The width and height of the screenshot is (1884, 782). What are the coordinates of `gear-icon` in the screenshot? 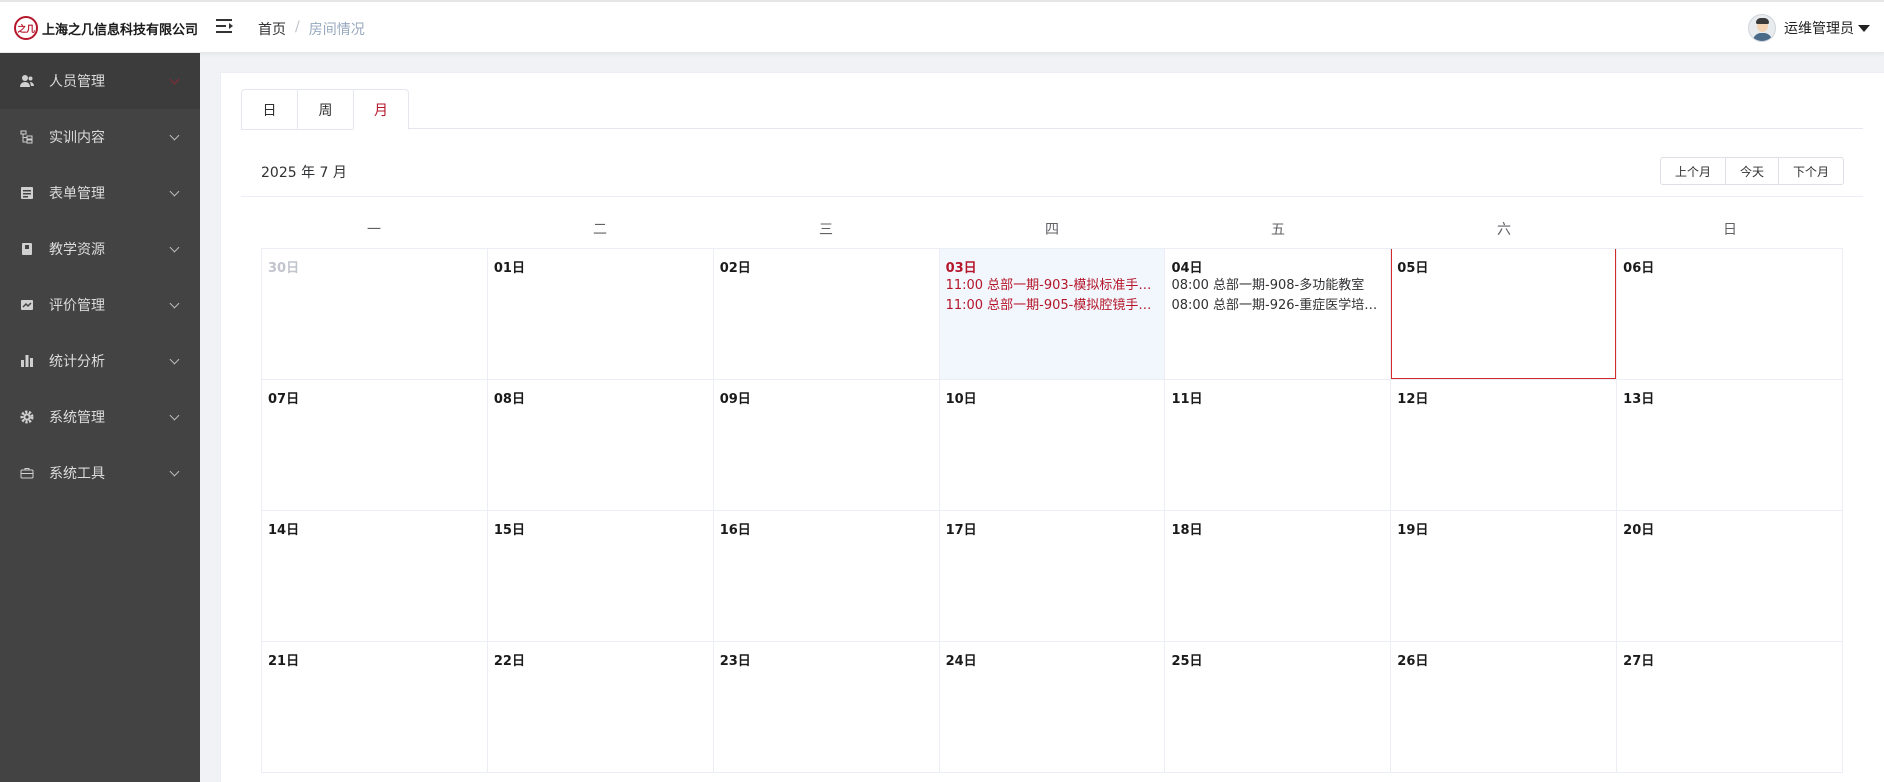 It's located at (27, 417).